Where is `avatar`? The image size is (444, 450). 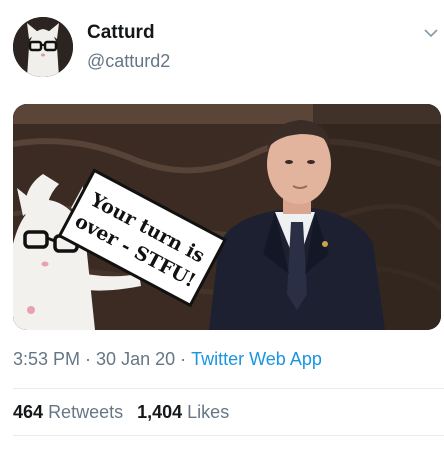 avatar is located at coordinates (43, 47).